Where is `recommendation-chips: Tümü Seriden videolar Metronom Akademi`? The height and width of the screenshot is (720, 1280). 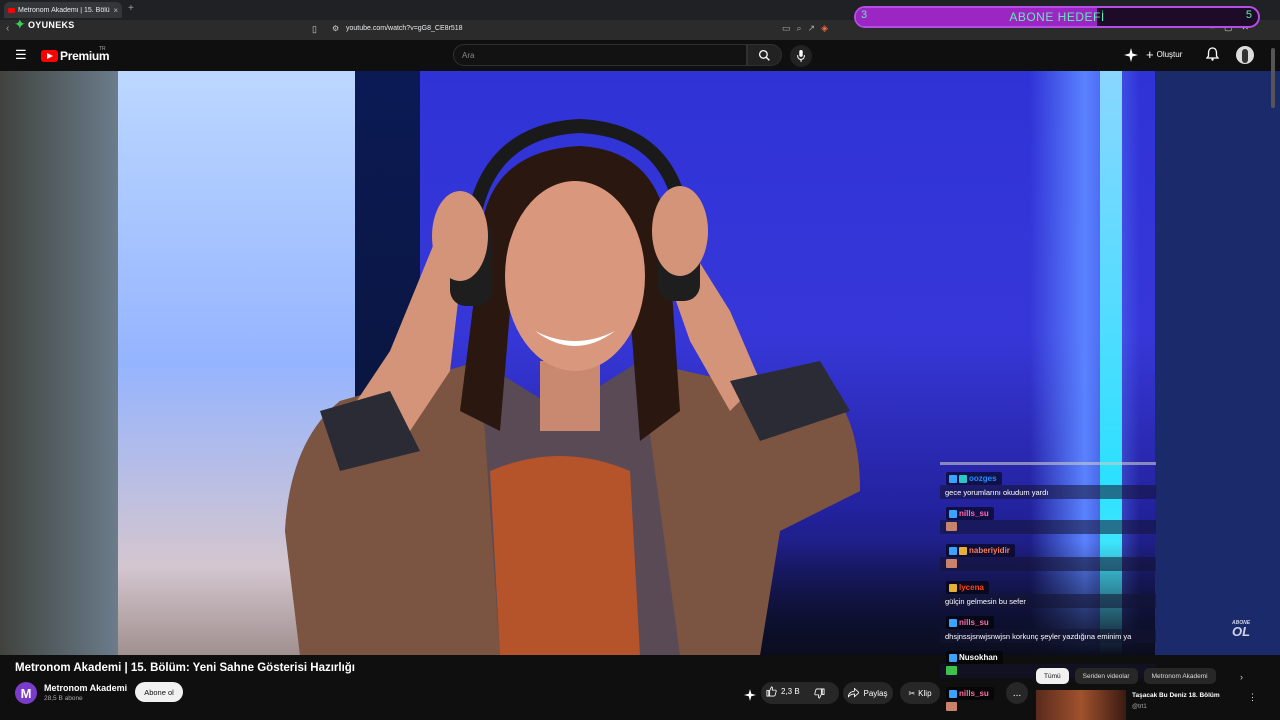 recommendation-chips: Tümü Seriden videolar Metronom Akademi is located at coordinates (1126, 676).